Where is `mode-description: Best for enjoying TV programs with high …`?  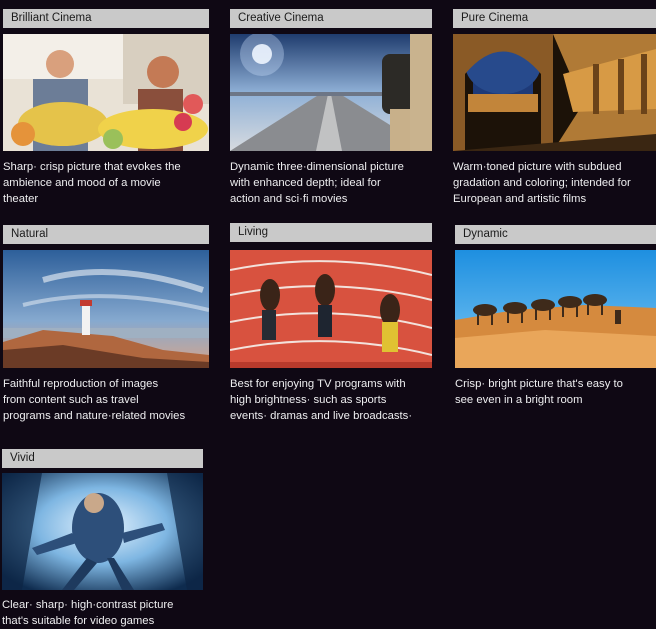 mode-description: Best for enjoying TV programs with high … is located at coordinates (331, 400).